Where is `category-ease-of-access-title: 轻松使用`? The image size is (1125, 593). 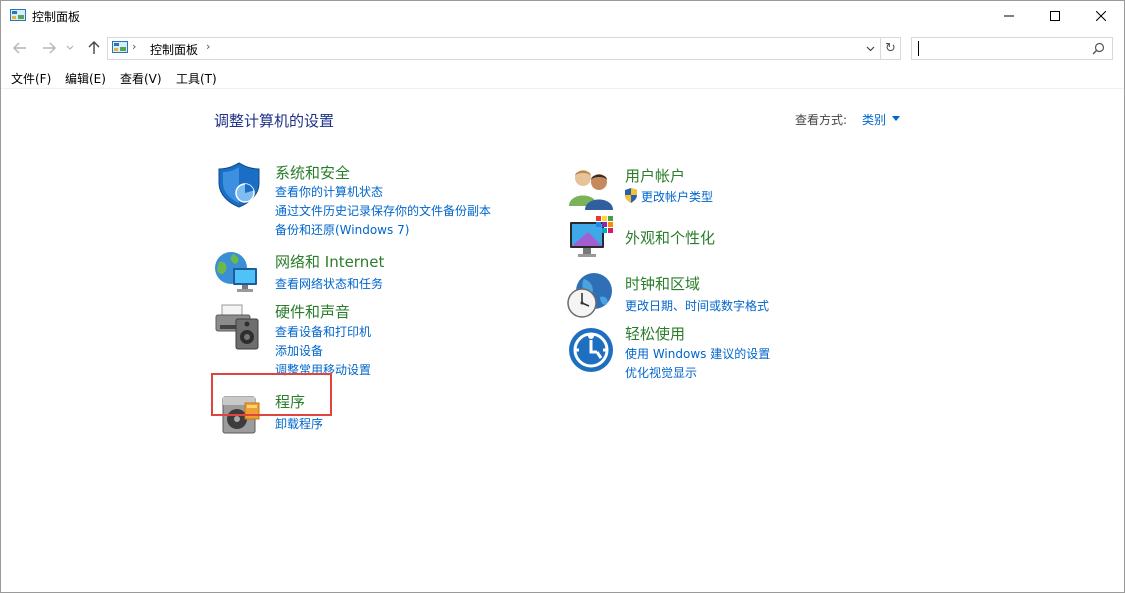
category-ease-of-access-title: 轻松使用 is located at coordinates (655, 333).